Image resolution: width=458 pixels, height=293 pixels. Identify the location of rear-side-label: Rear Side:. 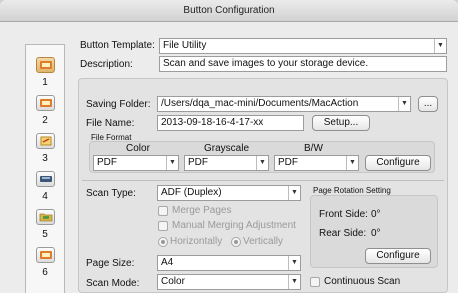
(343, 233).